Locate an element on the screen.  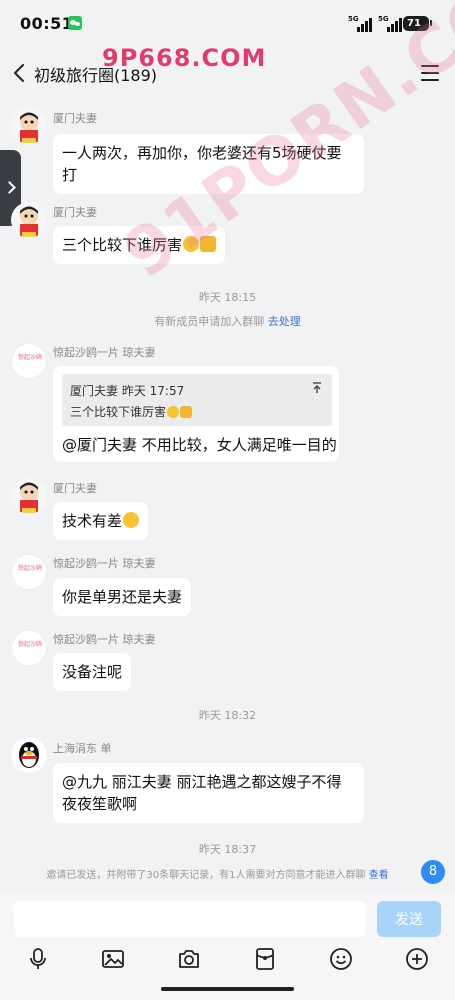
signal-icon-1: 5G is located at coordinates (361, 23).